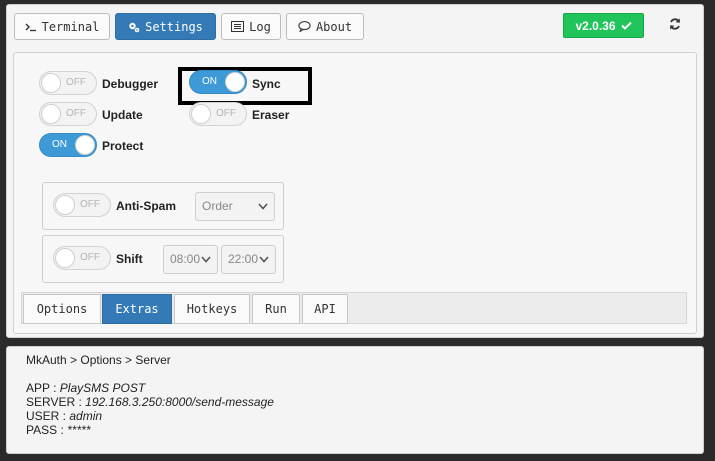 This screenshot has width=715, height=461. I want to click on check-icon, so click(626, 25).